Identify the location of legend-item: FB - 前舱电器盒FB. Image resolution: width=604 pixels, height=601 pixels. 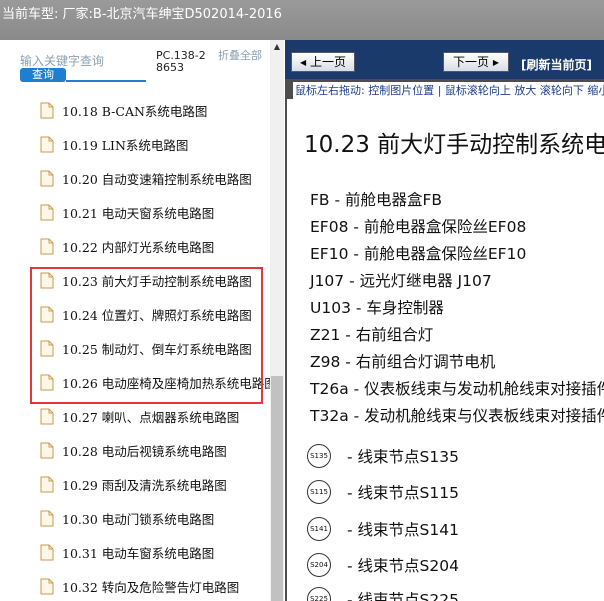
(376, 200).